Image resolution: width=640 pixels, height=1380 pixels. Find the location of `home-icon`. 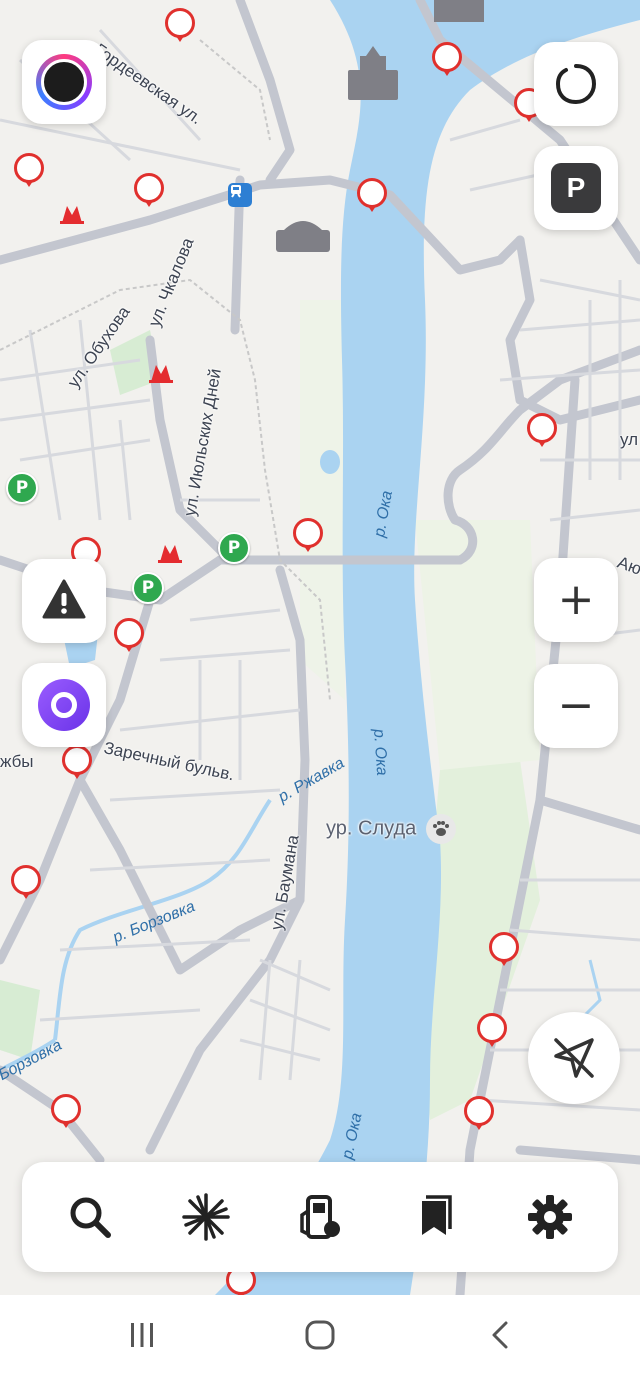

home-icon is located at coordinates (320, 1335).